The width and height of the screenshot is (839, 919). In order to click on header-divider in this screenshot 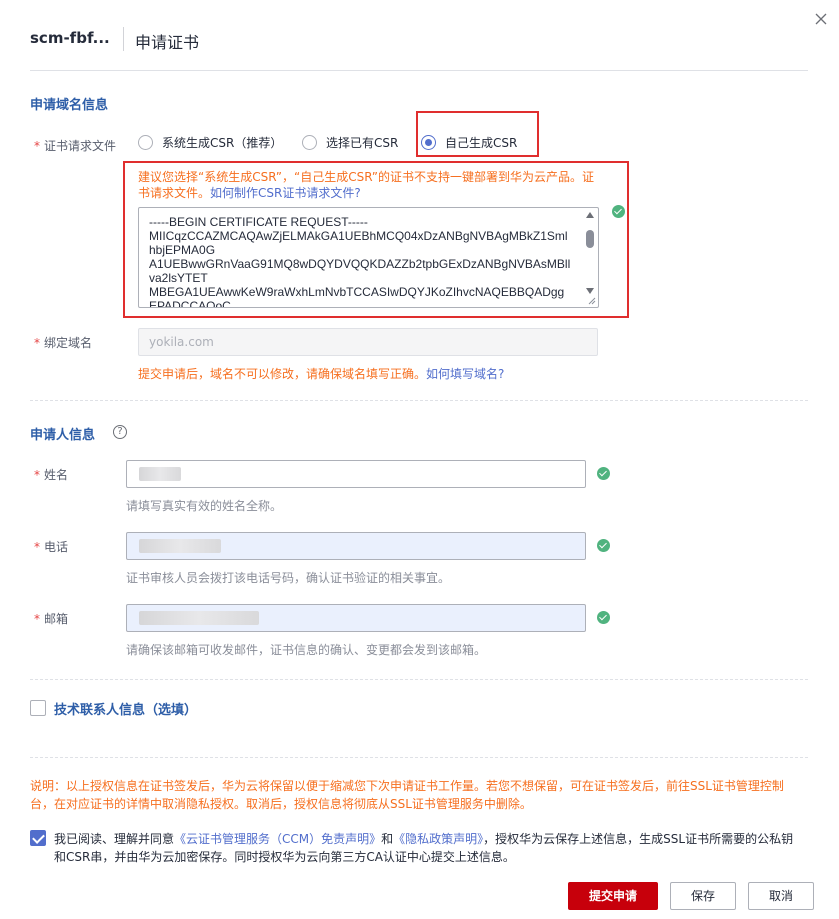, I will do `click(123, 39)`.